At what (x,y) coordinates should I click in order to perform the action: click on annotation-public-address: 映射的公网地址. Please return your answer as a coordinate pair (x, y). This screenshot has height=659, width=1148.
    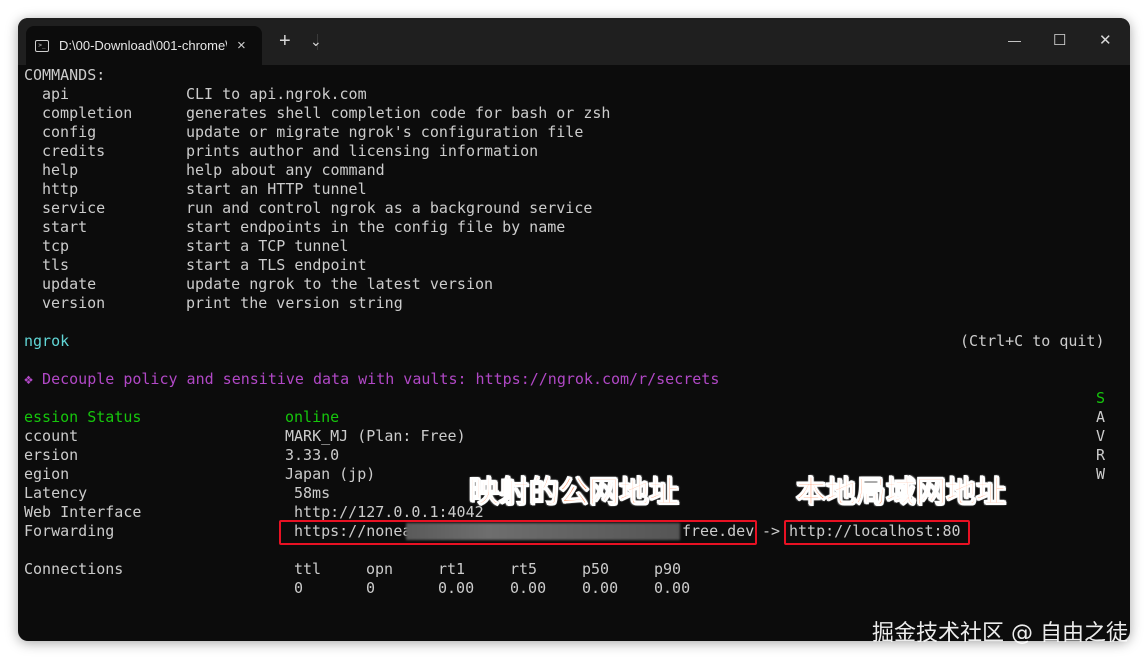
    Looking at the image, I should click on (574, 493).